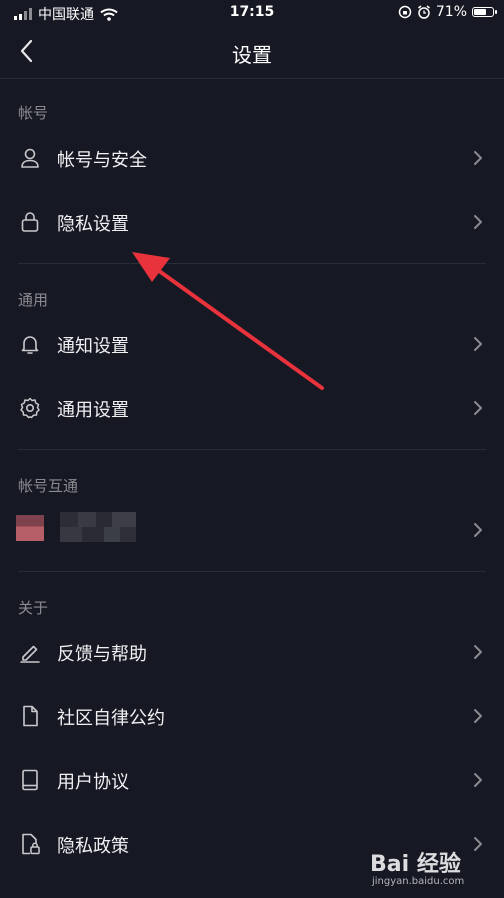  Describe the element at coordinates (98, 527) in the screenshot. I see `blurred-account-name` at that location.